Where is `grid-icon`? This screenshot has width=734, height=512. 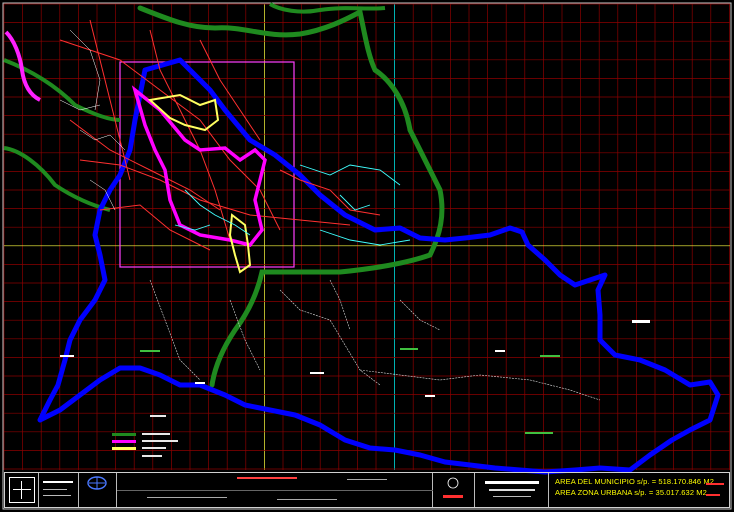 grid-icon is located at coordinates (22, 490).